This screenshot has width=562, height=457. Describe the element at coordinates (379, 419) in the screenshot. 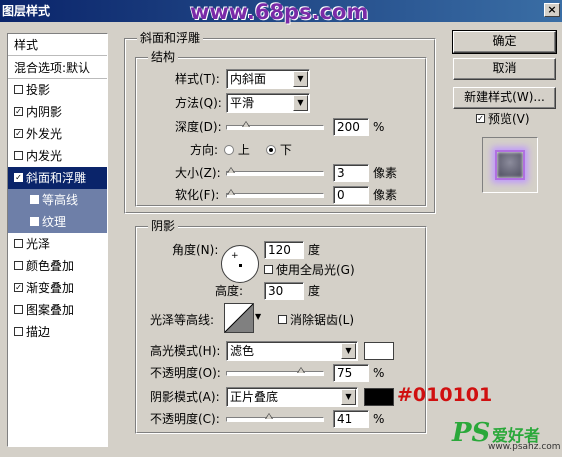

I see `shadow-opacity-unit: %` at that location.